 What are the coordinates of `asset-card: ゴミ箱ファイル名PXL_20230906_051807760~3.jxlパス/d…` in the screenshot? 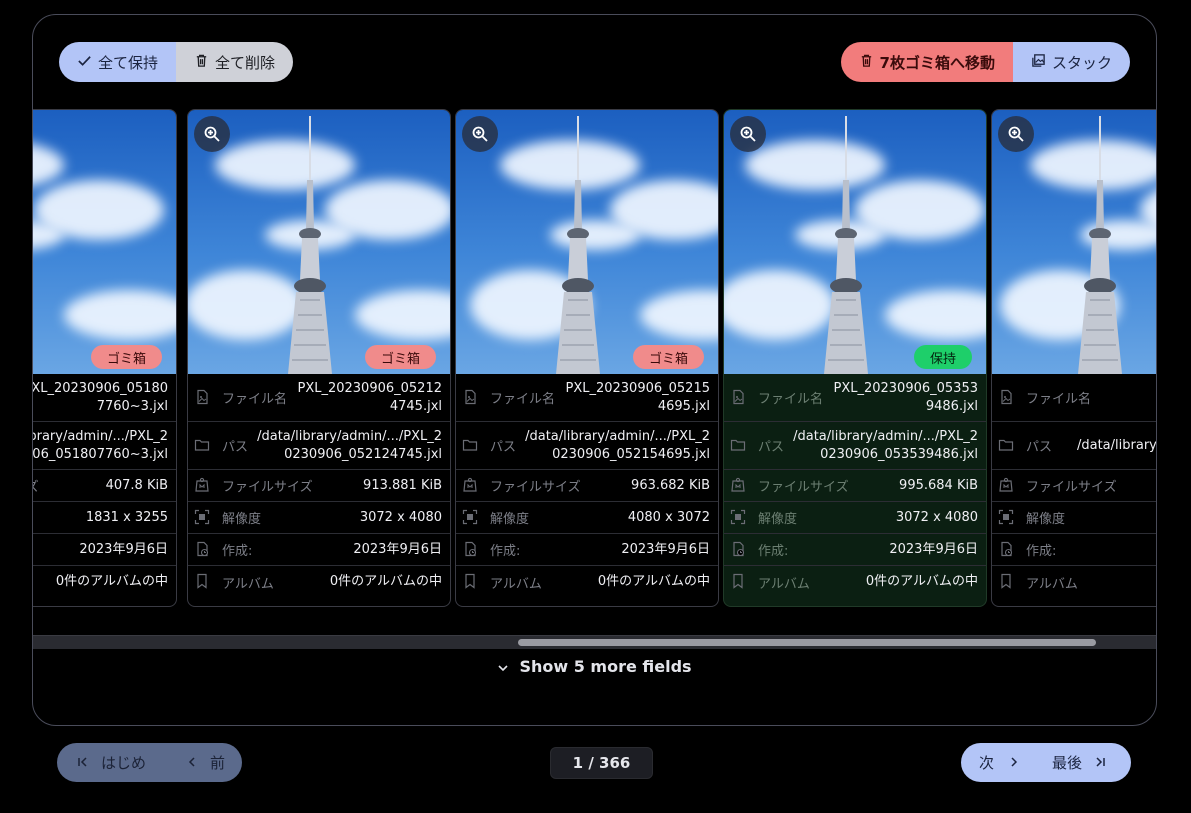 It's located at (105, 358).